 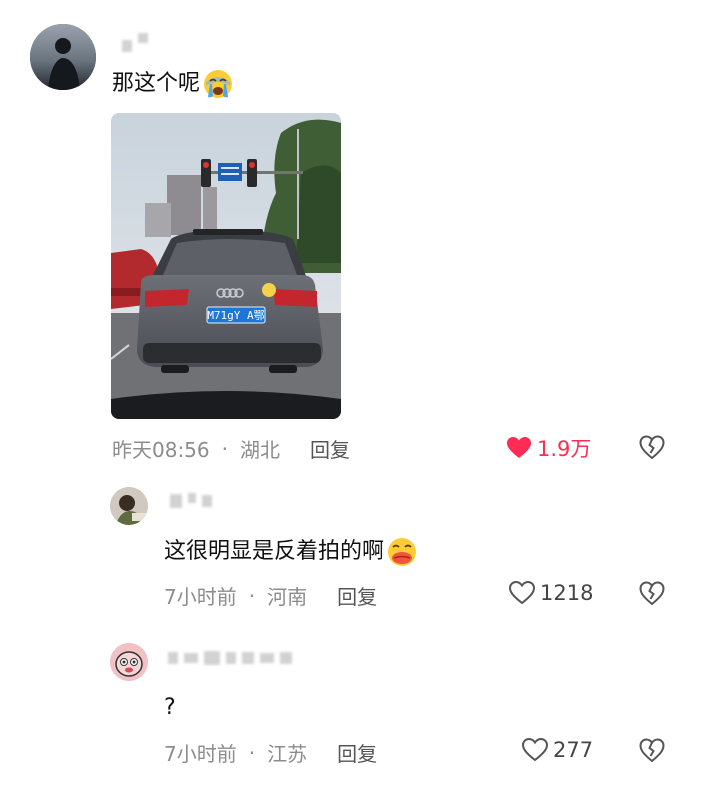 I want to click on location: 河南, so click(x=287, y=597).